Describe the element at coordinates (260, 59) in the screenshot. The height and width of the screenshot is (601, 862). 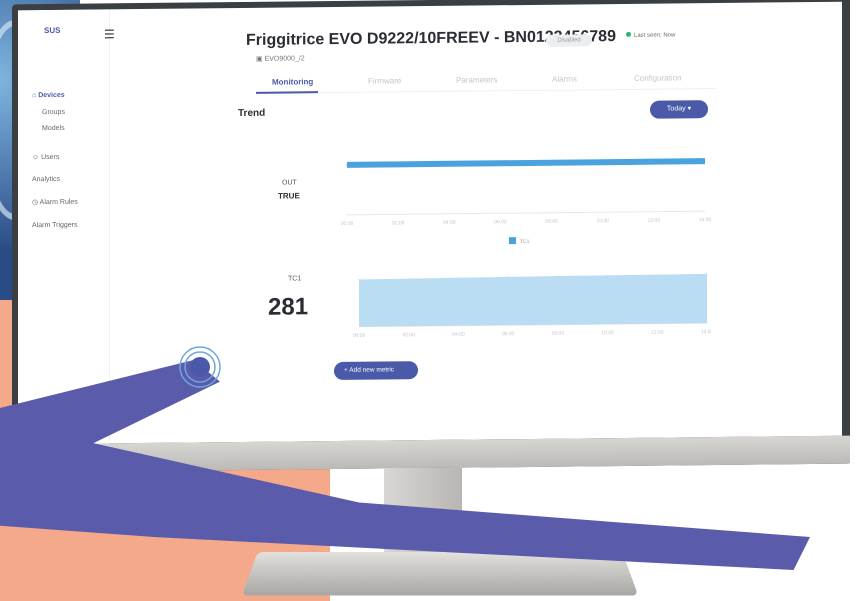
I see `chip-icon: ▣` at that location.